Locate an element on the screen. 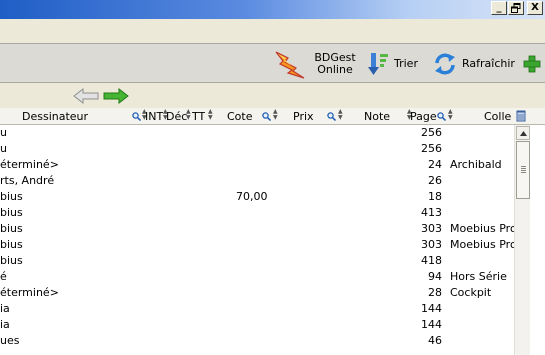 The width and height of the screenshot is (545, 355). scroll-up-arrow-icon is located at coordinates (523, 133).